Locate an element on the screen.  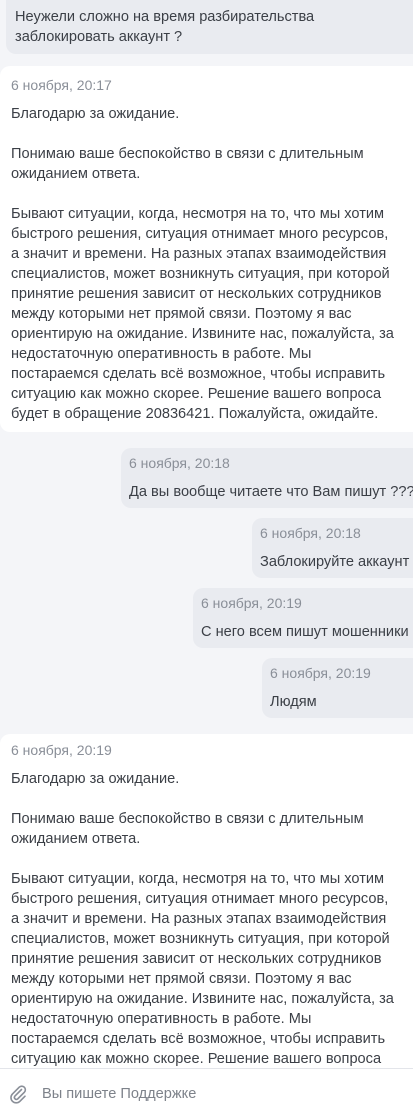
message-text: Людям is located at coordinates (293, 702).